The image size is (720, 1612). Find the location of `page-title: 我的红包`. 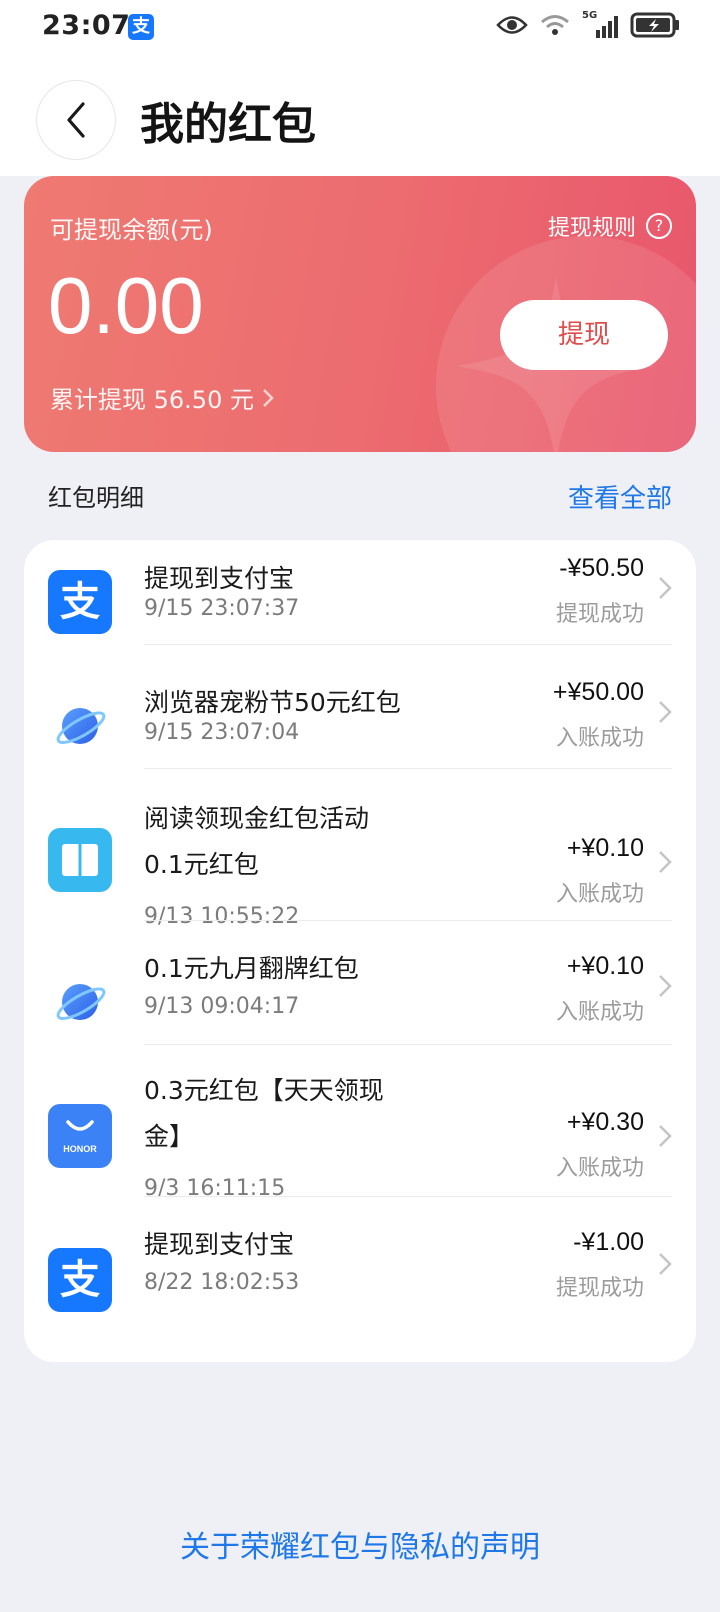

page-title: 我的红包 is located at coordinates (228, 124).